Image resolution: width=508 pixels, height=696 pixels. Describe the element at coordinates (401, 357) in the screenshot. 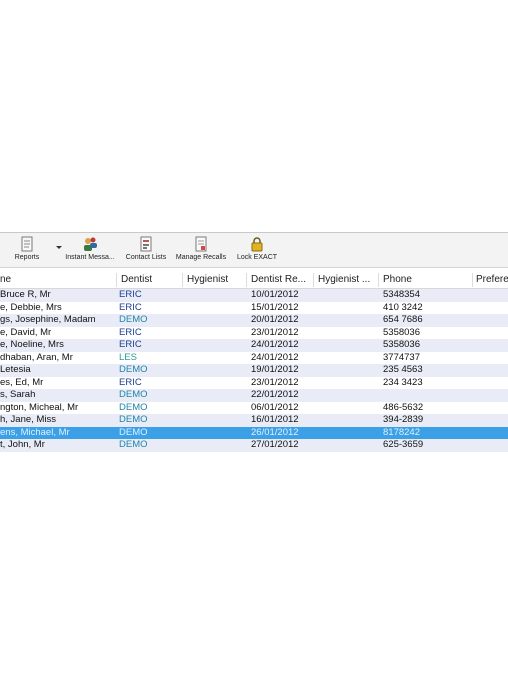

I see `phone-cell: 3774737` at that location.